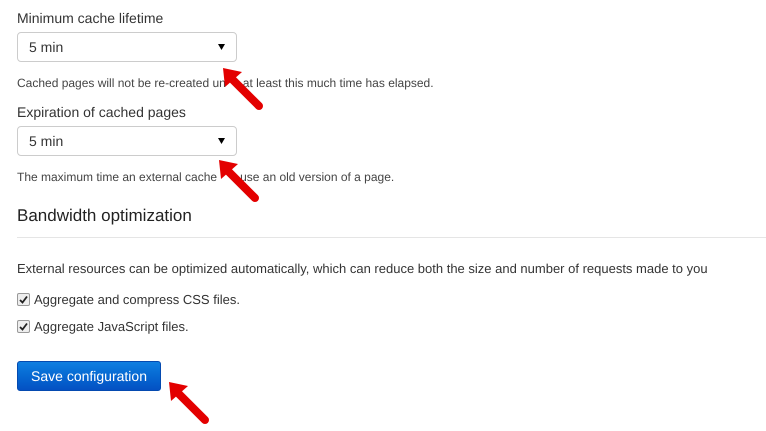  What do you see at coordinates (111, 327) in the screenshot?
I see `checkbox-label: Aggregate JavaScript files.` at bounding box center [111, 327].